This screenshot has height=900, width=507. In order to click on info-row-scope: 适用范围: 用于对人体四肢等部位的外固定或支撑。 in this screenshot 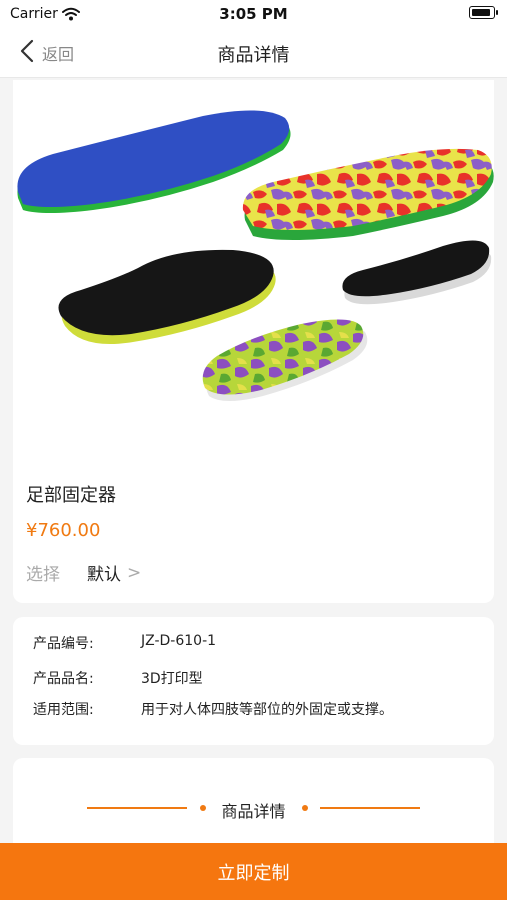, I will do `click(213, 709)`.